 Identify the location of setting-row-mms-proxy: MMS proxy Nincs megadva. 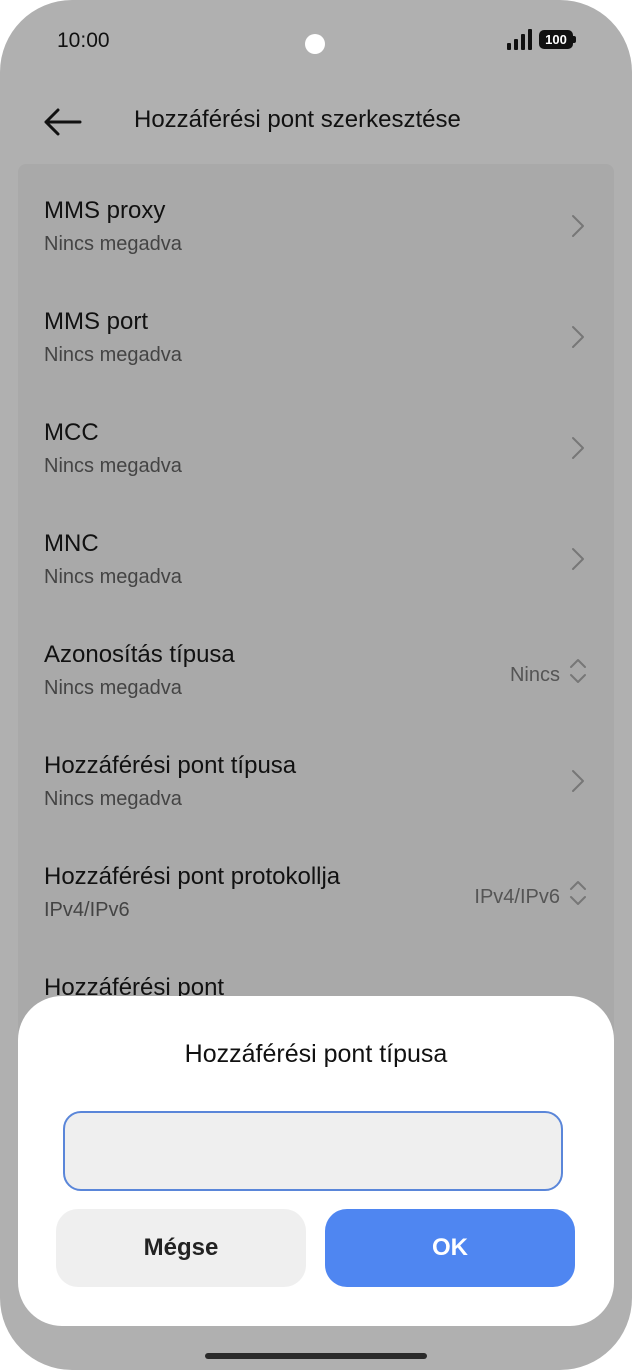
(316, 219).